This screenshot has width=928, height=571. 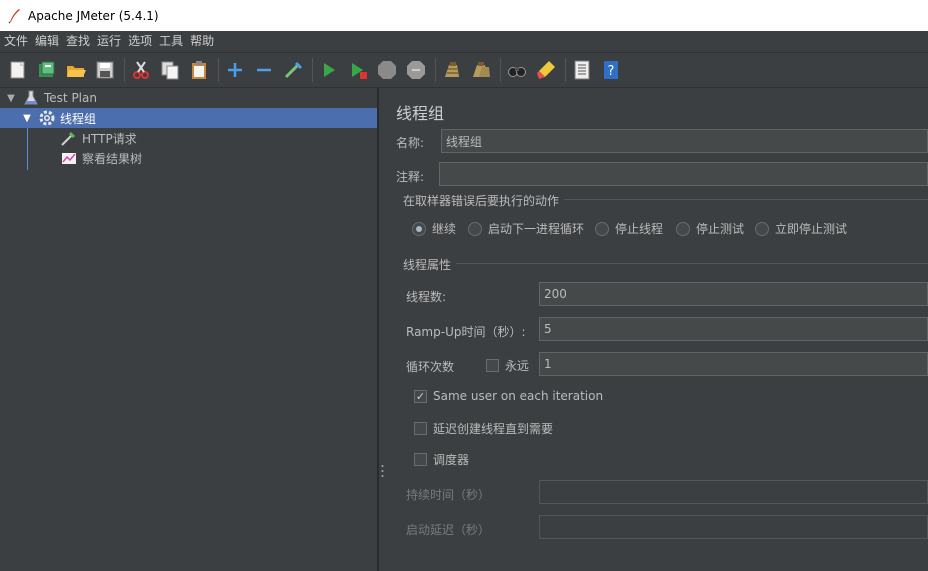 I want to click on start-no-pause-icon, so click(x=359, y=71).